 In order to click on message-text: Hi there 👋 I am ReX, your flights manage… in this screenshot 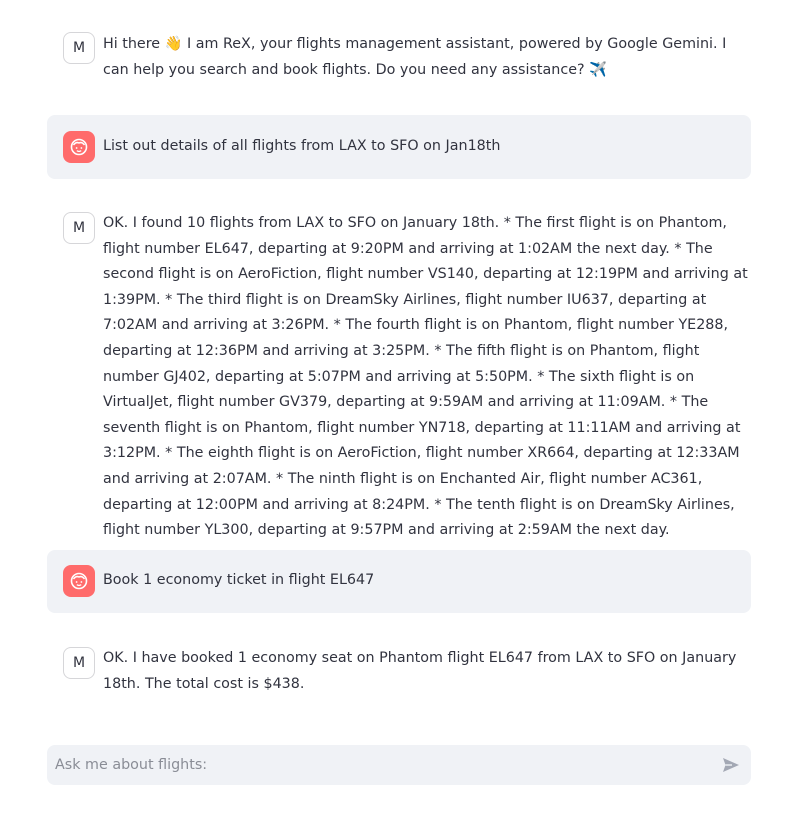, I will do `click(415, 57)`.